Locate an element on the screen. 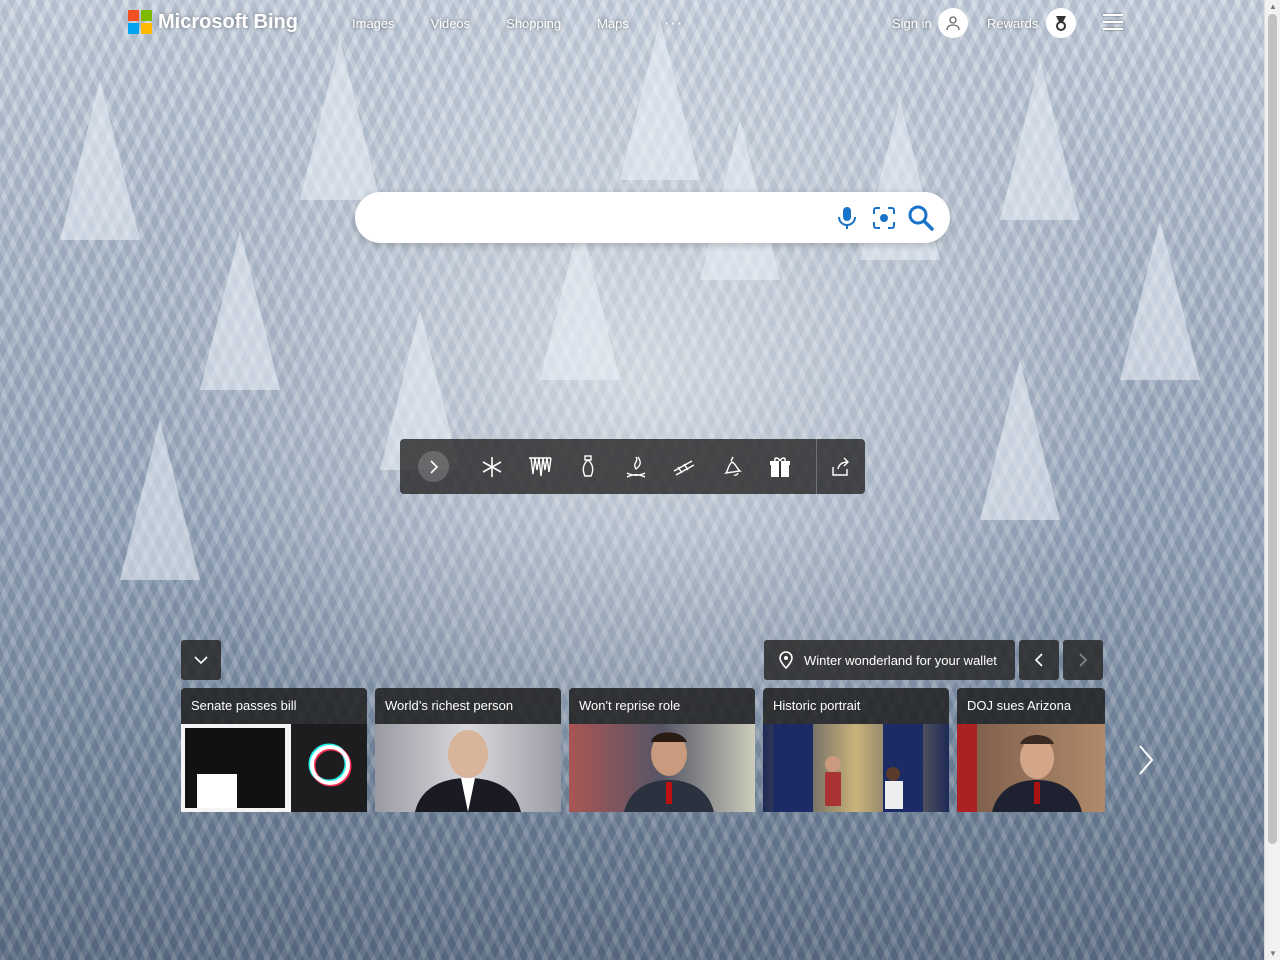  chevron-left-icon is located at coordinates (1038, 660).